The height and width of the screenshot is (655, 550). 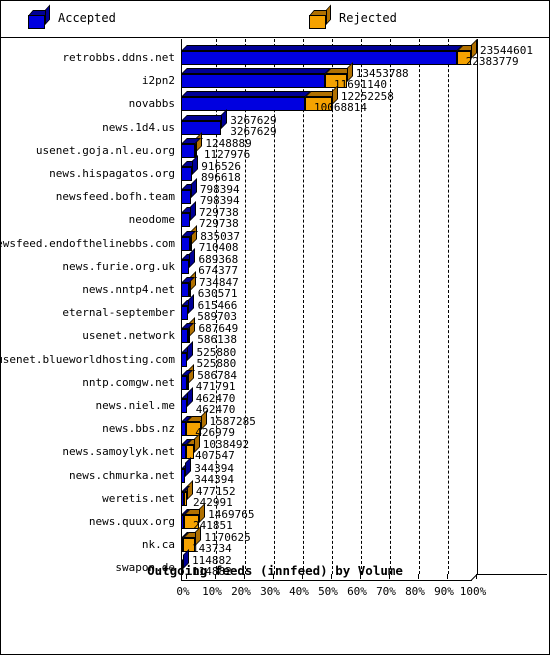 What do you see at coordinates (118, 57) in the screenshot?
I see `y-axis-label: retrobbs.ddns.net` at bounding box center [118, 57].